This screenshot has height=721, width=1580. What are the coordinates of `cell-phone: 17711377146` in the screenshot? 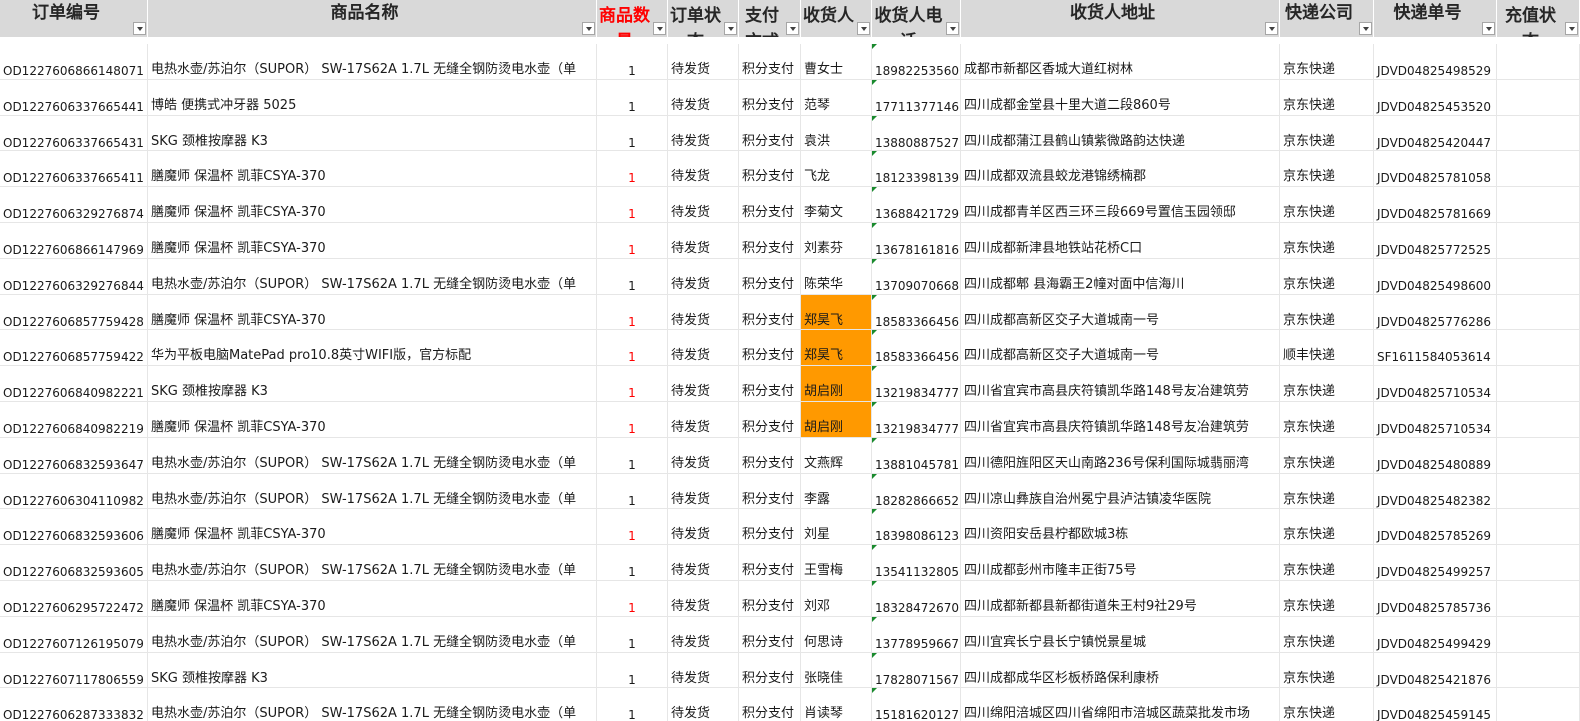 It's located at (916, 97).